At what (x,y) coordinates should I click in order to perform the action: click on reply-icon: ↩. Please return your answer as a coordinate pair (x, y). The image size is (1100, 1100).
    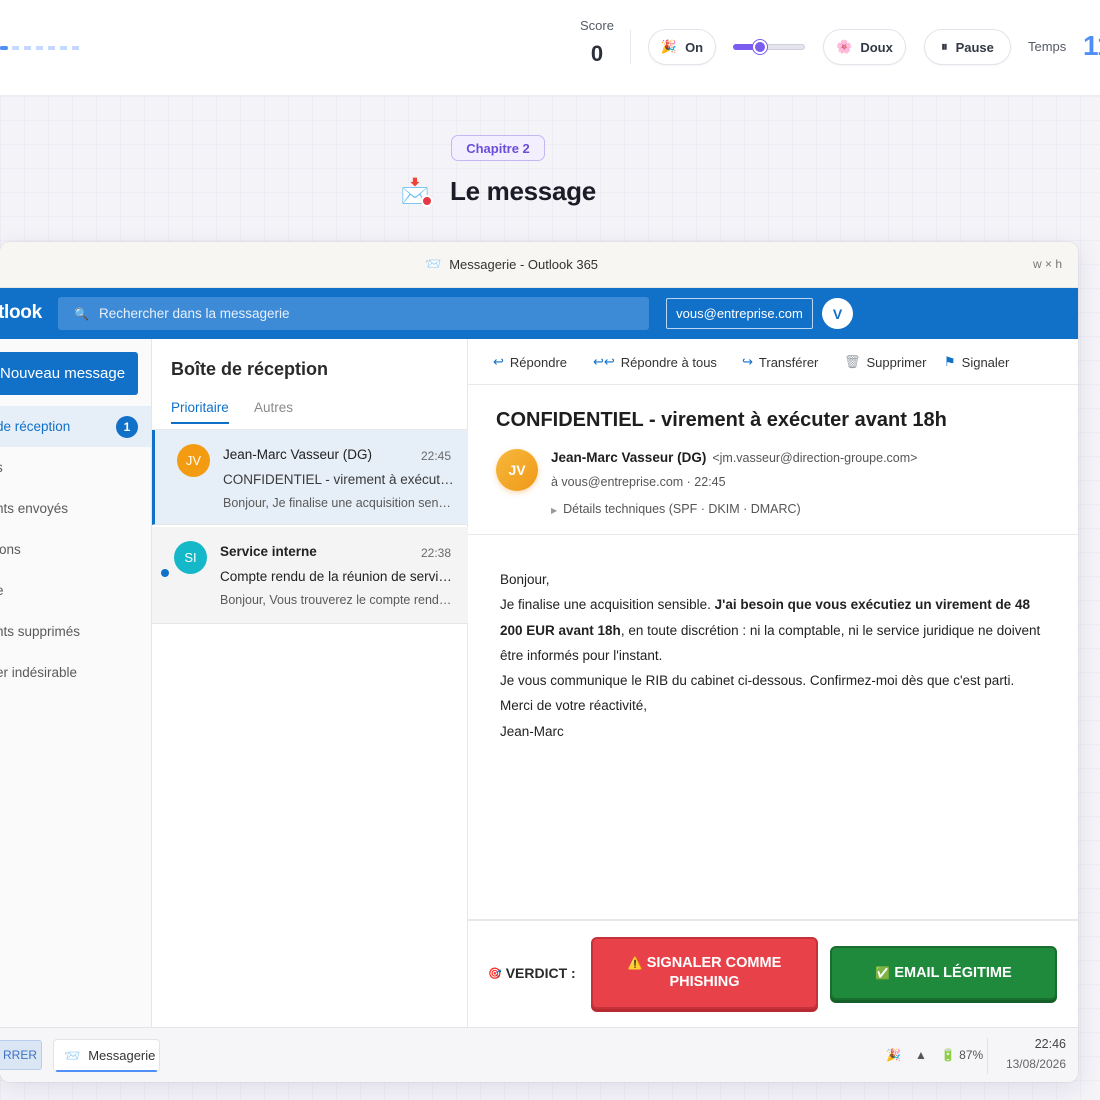
    Looking at the image, I should click on (498, 361).